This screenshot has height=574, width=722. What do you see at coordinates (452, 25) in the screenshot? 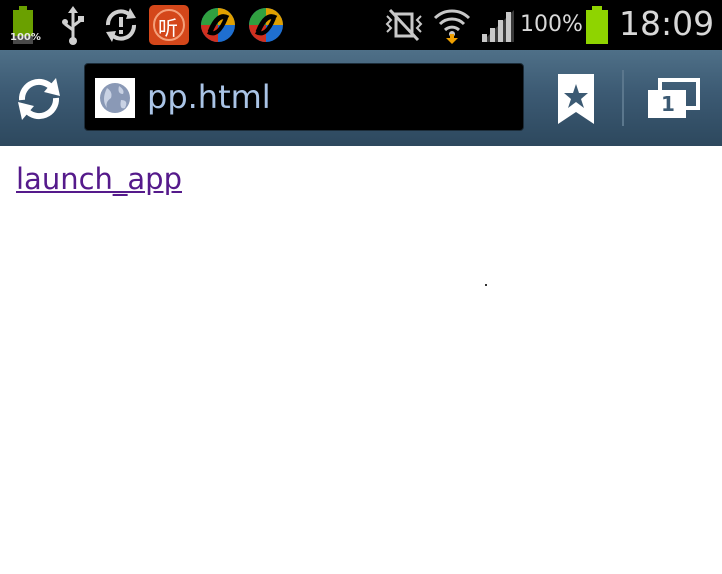
I see `wifi-icon` at bounding box center [452, 25].